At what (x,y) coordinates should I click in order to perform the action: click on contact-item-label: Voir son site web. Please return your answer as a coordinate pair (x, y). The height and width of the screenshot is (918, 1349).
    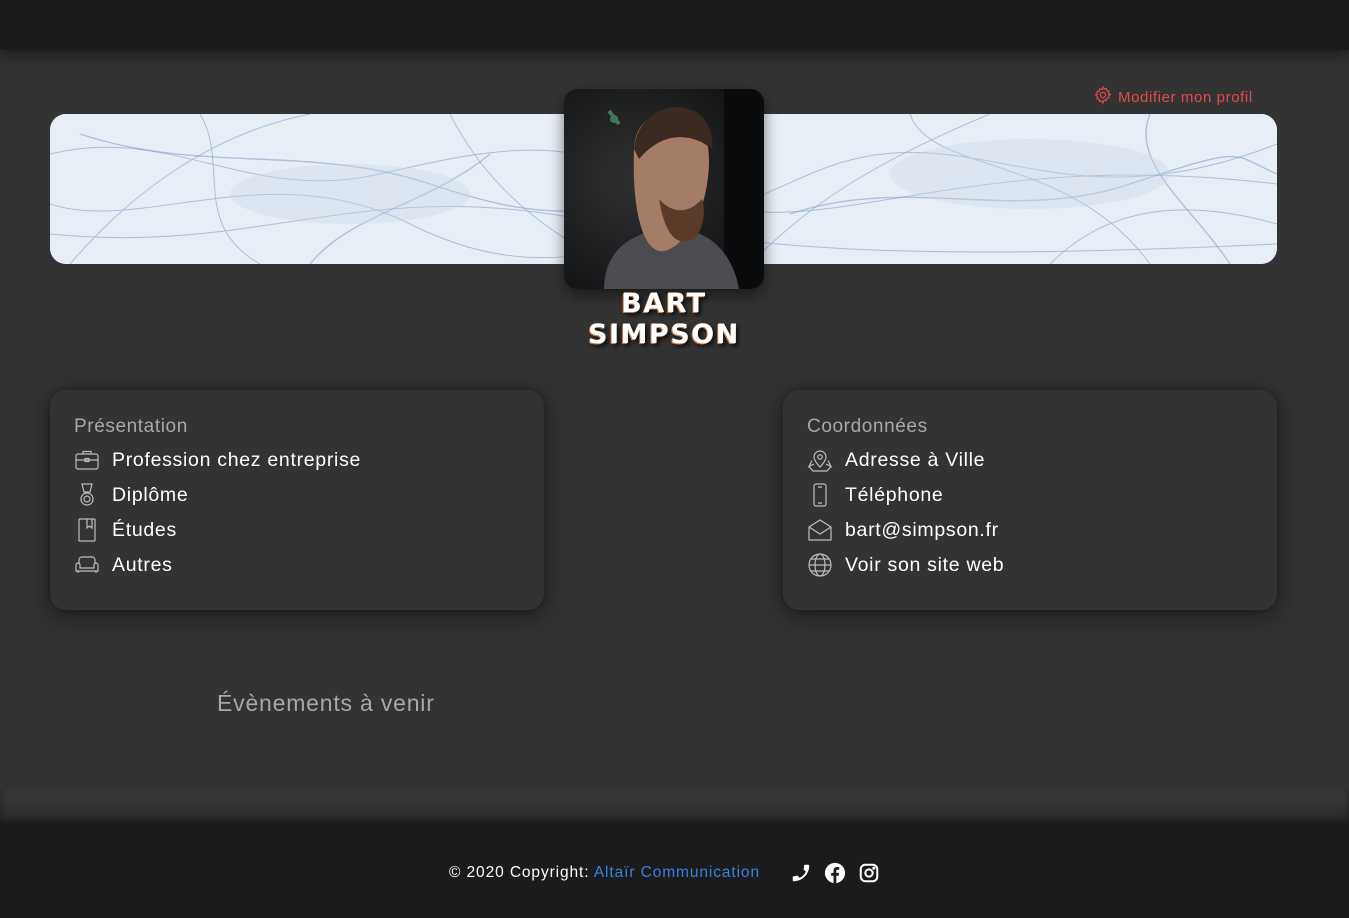
    Looking at the image, I should click on (925, 564).